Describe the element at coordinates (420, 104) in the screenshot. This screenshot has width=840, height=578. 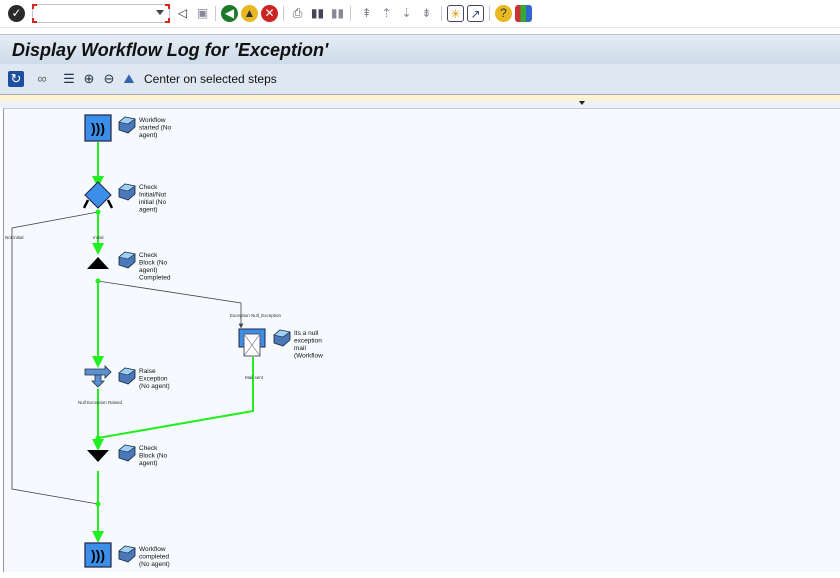
I see `view-selector` at that location.